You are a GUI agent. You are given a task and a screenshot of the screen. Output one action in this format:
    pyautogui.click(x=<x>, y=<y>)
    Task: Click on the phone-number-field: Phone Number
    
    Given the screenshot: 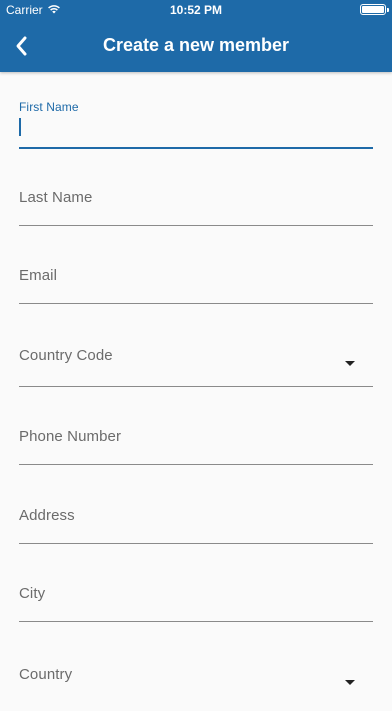 What is the action you would take?
    pyautogui.click(x=196, y=425)
    